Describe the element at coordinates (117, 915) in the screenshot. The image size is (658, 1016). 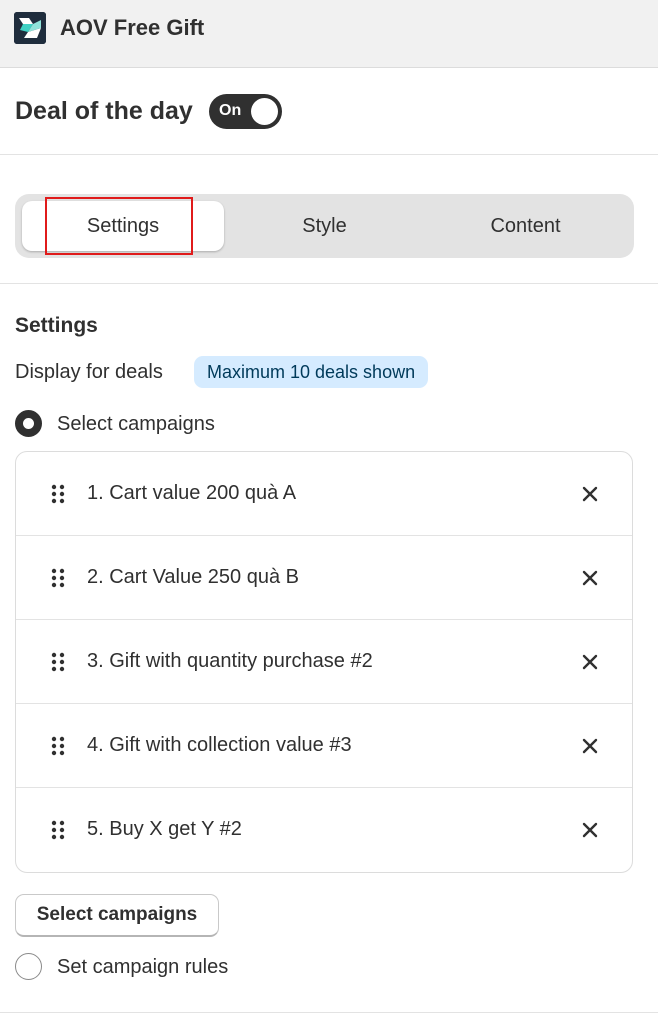
I see `select-campaigns-button: Select campaigns` at that location.